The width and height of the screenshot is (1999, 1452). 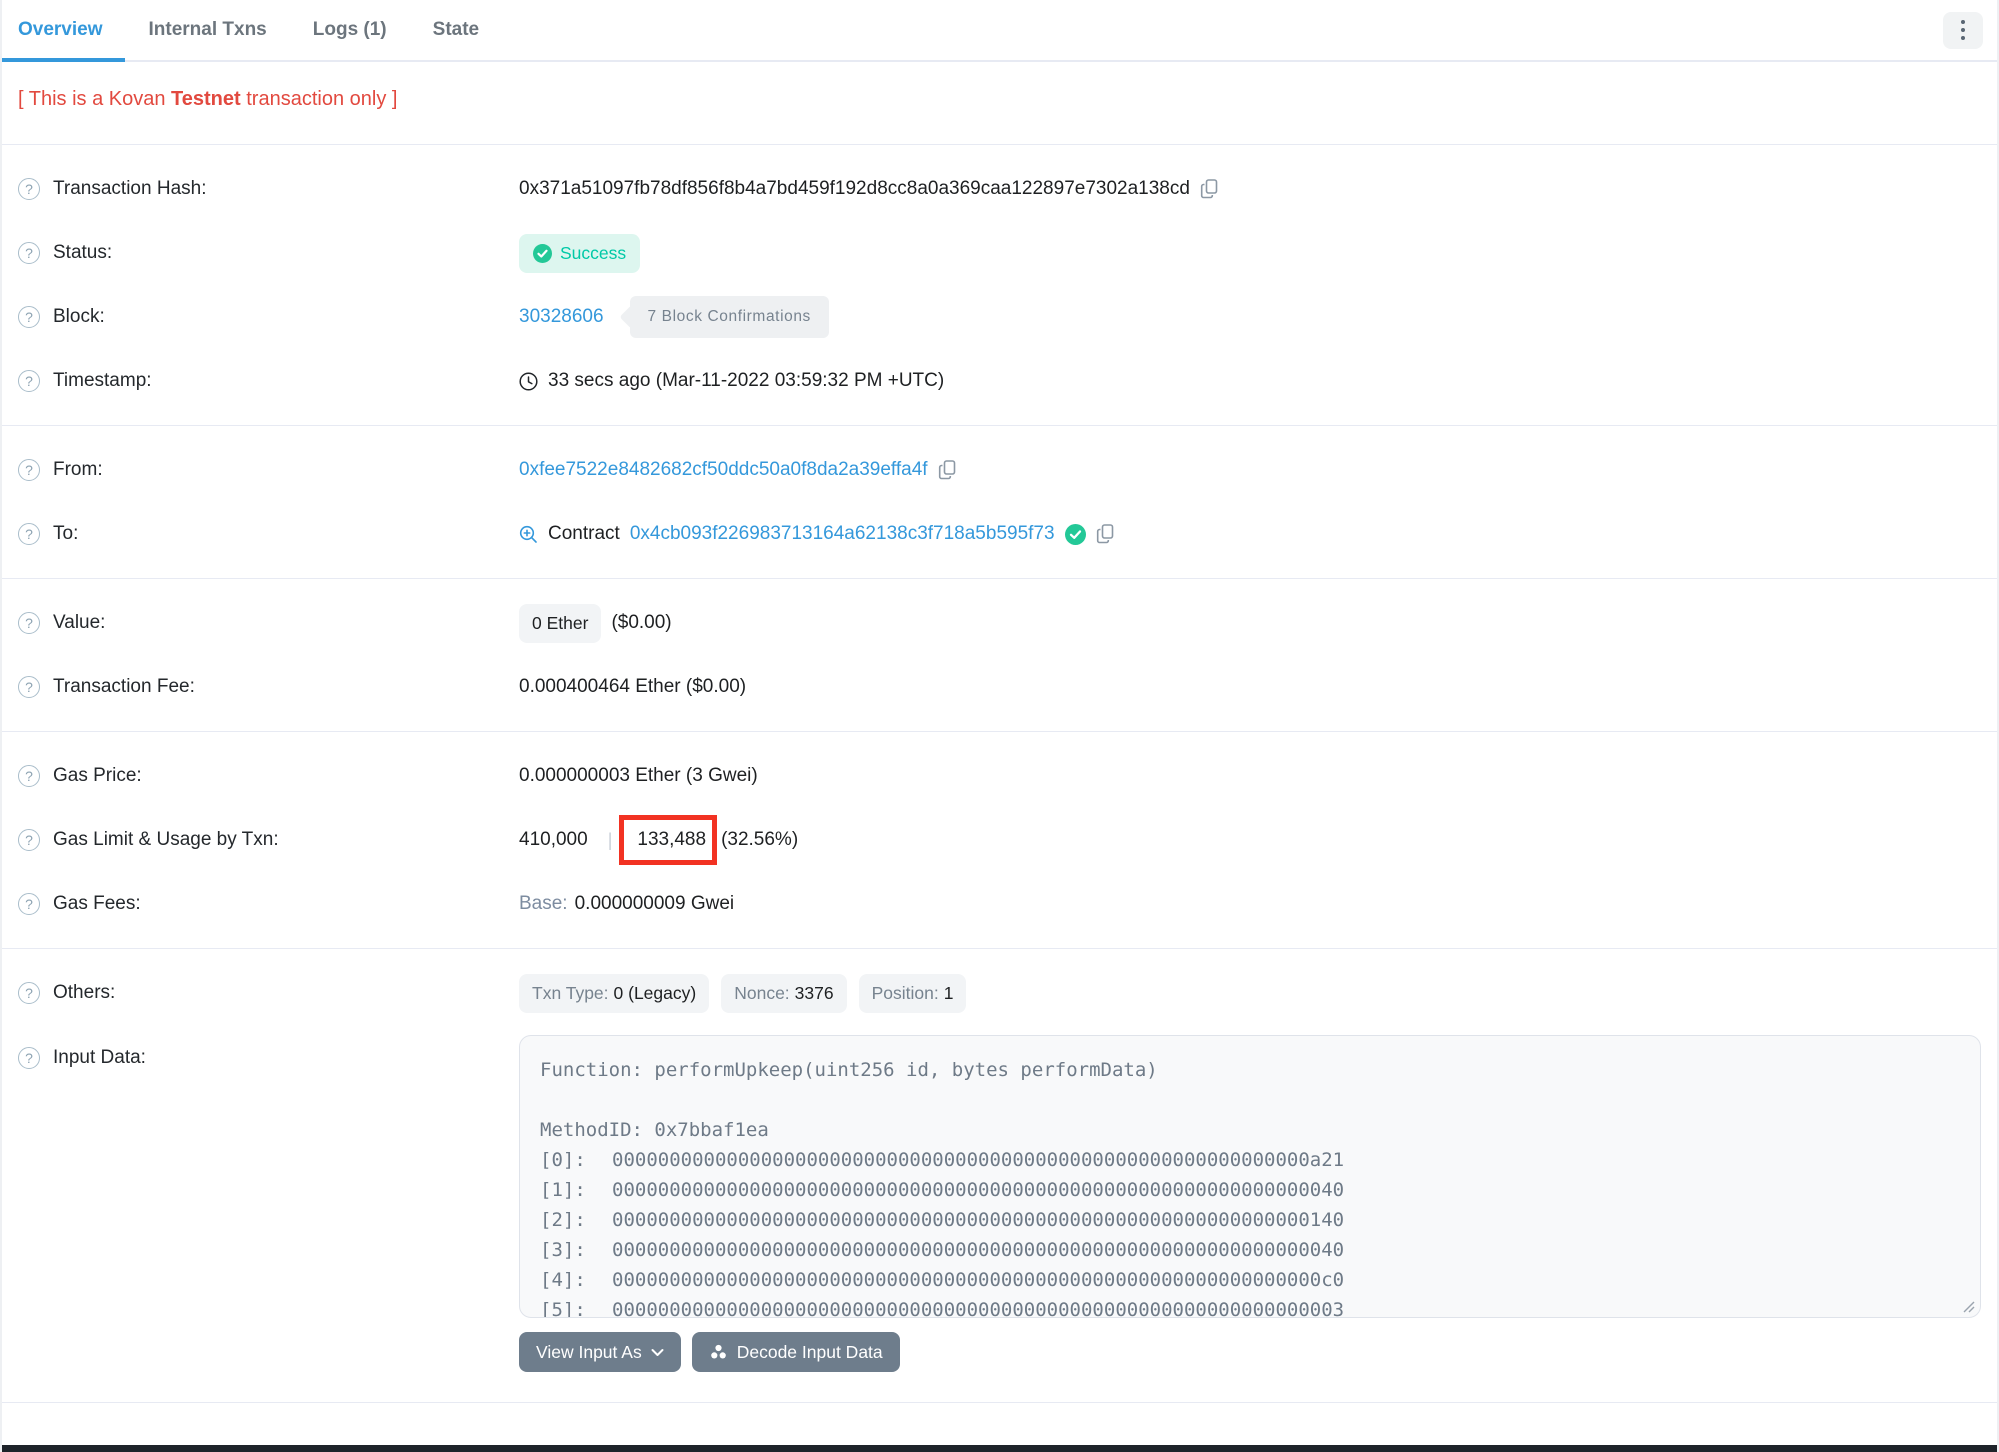 I want to click on row-block: ? Block: 30328606 7 Block Confirmations, so click(x=999, y=317).